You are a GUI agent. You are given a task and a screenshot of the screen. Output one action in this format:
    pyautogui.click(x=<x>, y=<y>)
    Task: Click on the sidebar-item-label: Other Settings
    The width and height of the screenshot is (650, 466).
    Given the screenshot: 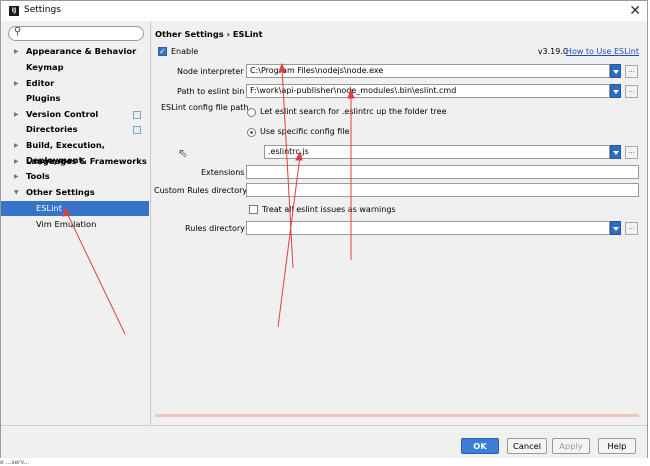 What is the action you would take?
    pyautogui.click(x=60, y=192)
    